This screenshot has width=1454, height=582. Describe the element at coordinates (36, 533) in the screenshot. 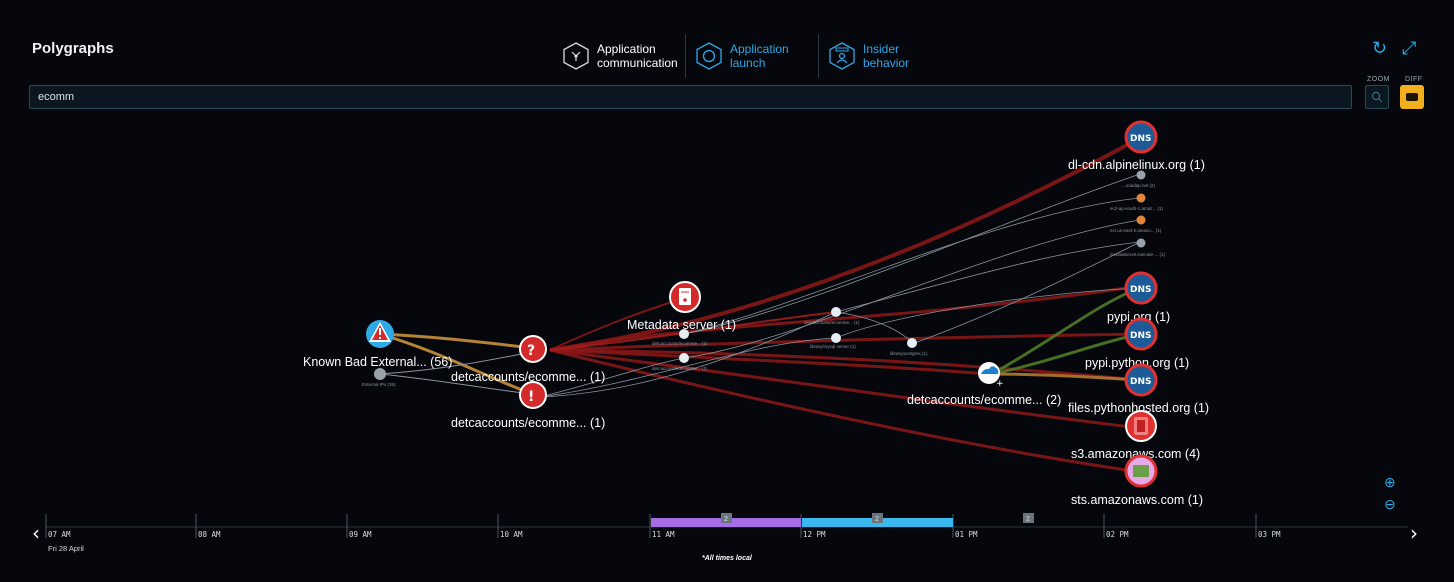

I see `timeline-prev-button: ‹` at that location.